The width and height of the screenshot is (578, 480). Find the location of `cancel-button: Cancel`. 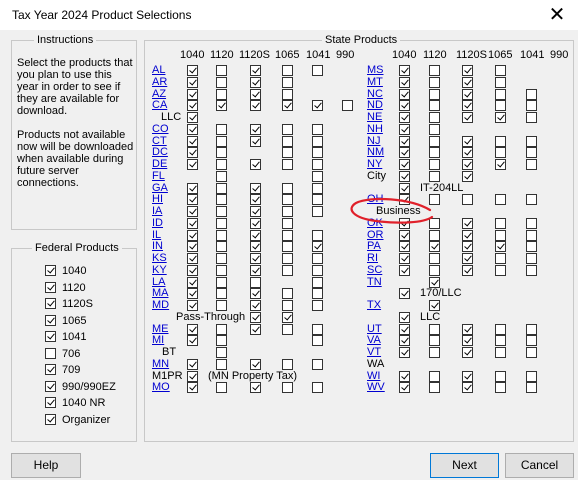

cancel-button: Cancel is located at coordinates (539, 465).